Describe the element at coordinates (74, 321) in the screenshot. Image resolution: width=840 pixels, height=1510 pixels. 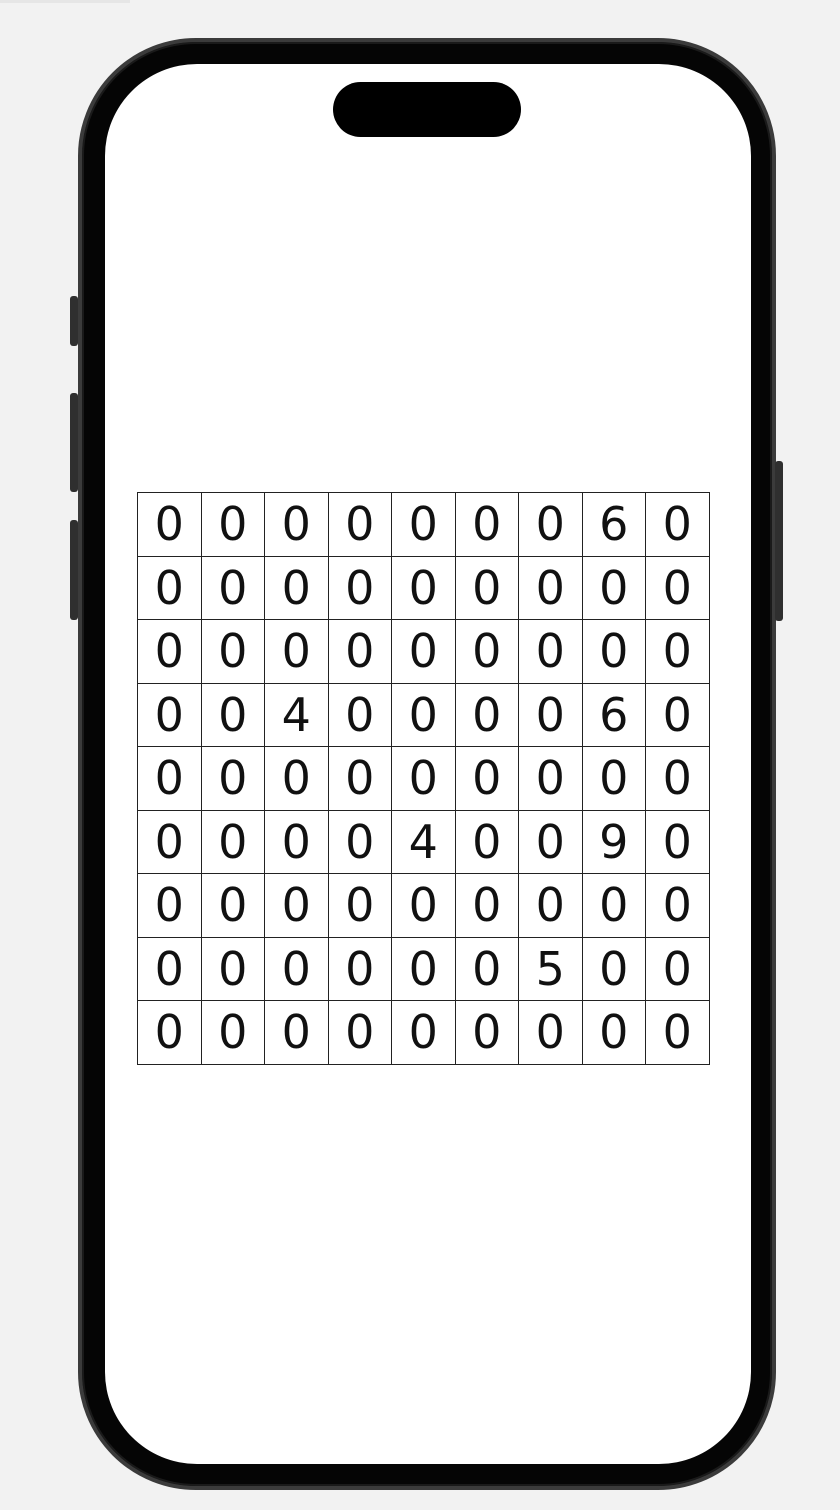
I see `action-button` at that location.